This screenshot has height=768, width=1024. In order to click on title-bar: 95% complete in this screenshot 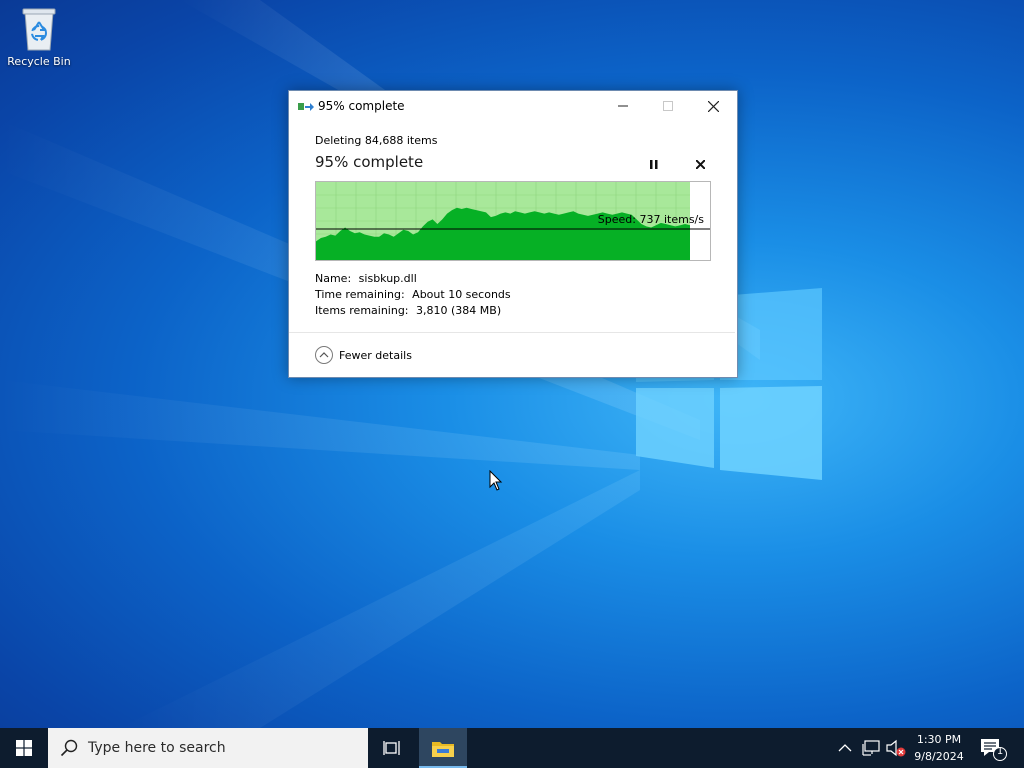, I will do `click(513, 106)`.